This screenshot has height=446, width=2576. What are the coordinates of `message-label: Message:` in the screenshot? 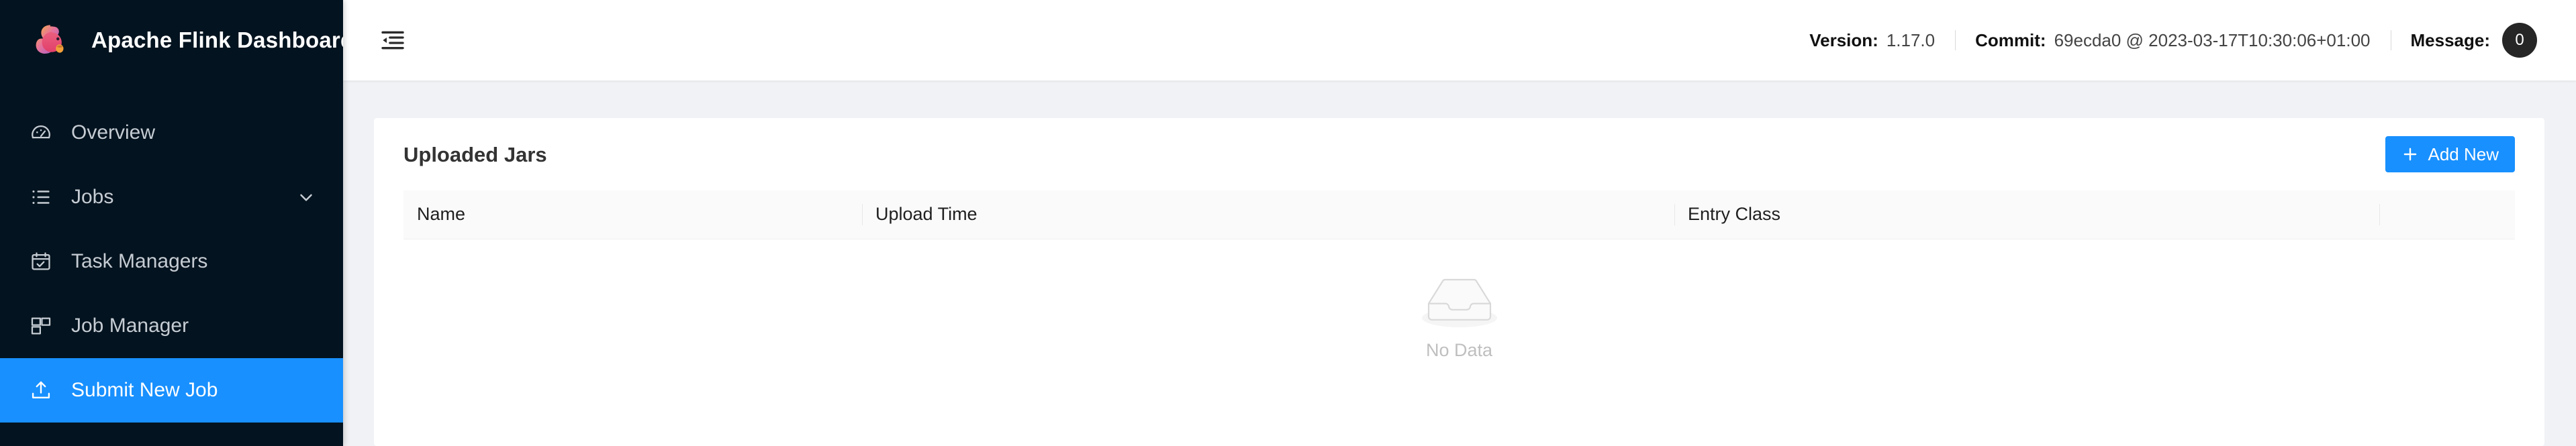 It's located at (2450, 40).